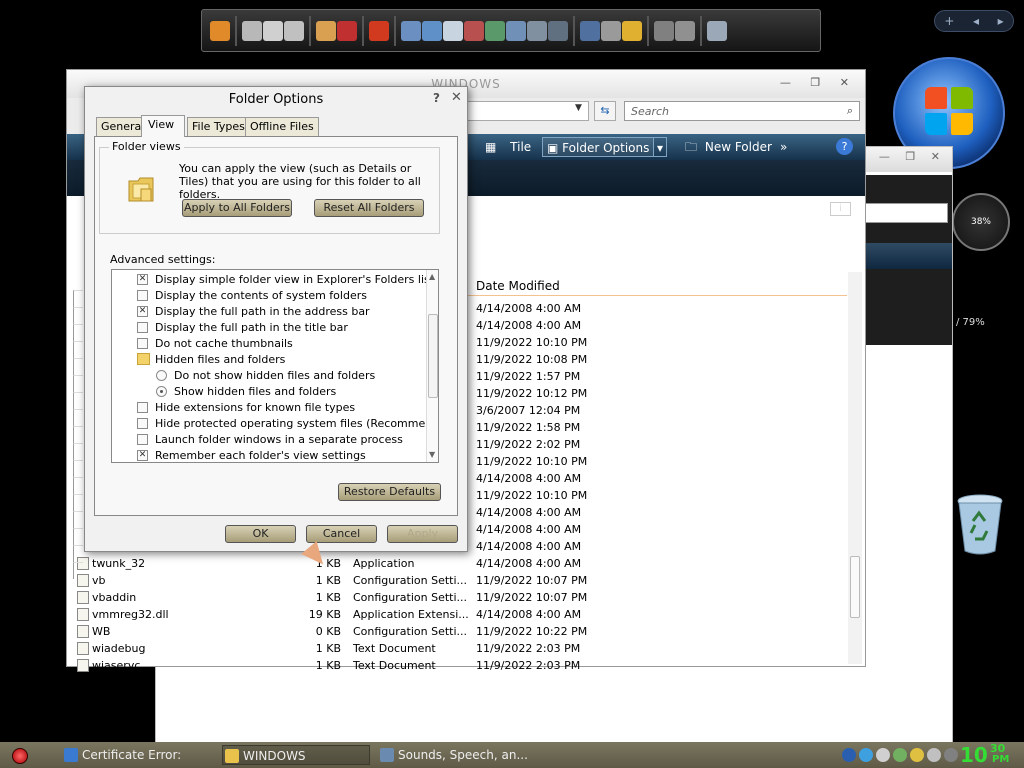 This screenshot has height=768, width=1024. What do you see at coordinates (422, 534) in the screenshot?
I see `apply-button: Apply` at bounding box center [422, 534].